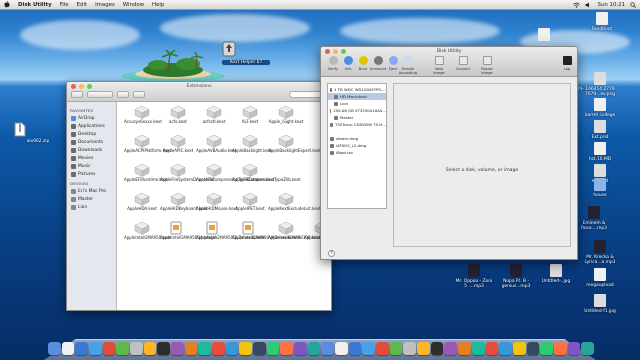 This screenshot has height=360, width=640. What do you see at coordinates (250, 119) in the screenshot?
I see `file-item: ALF.kext` at bounding box center [250, 119].